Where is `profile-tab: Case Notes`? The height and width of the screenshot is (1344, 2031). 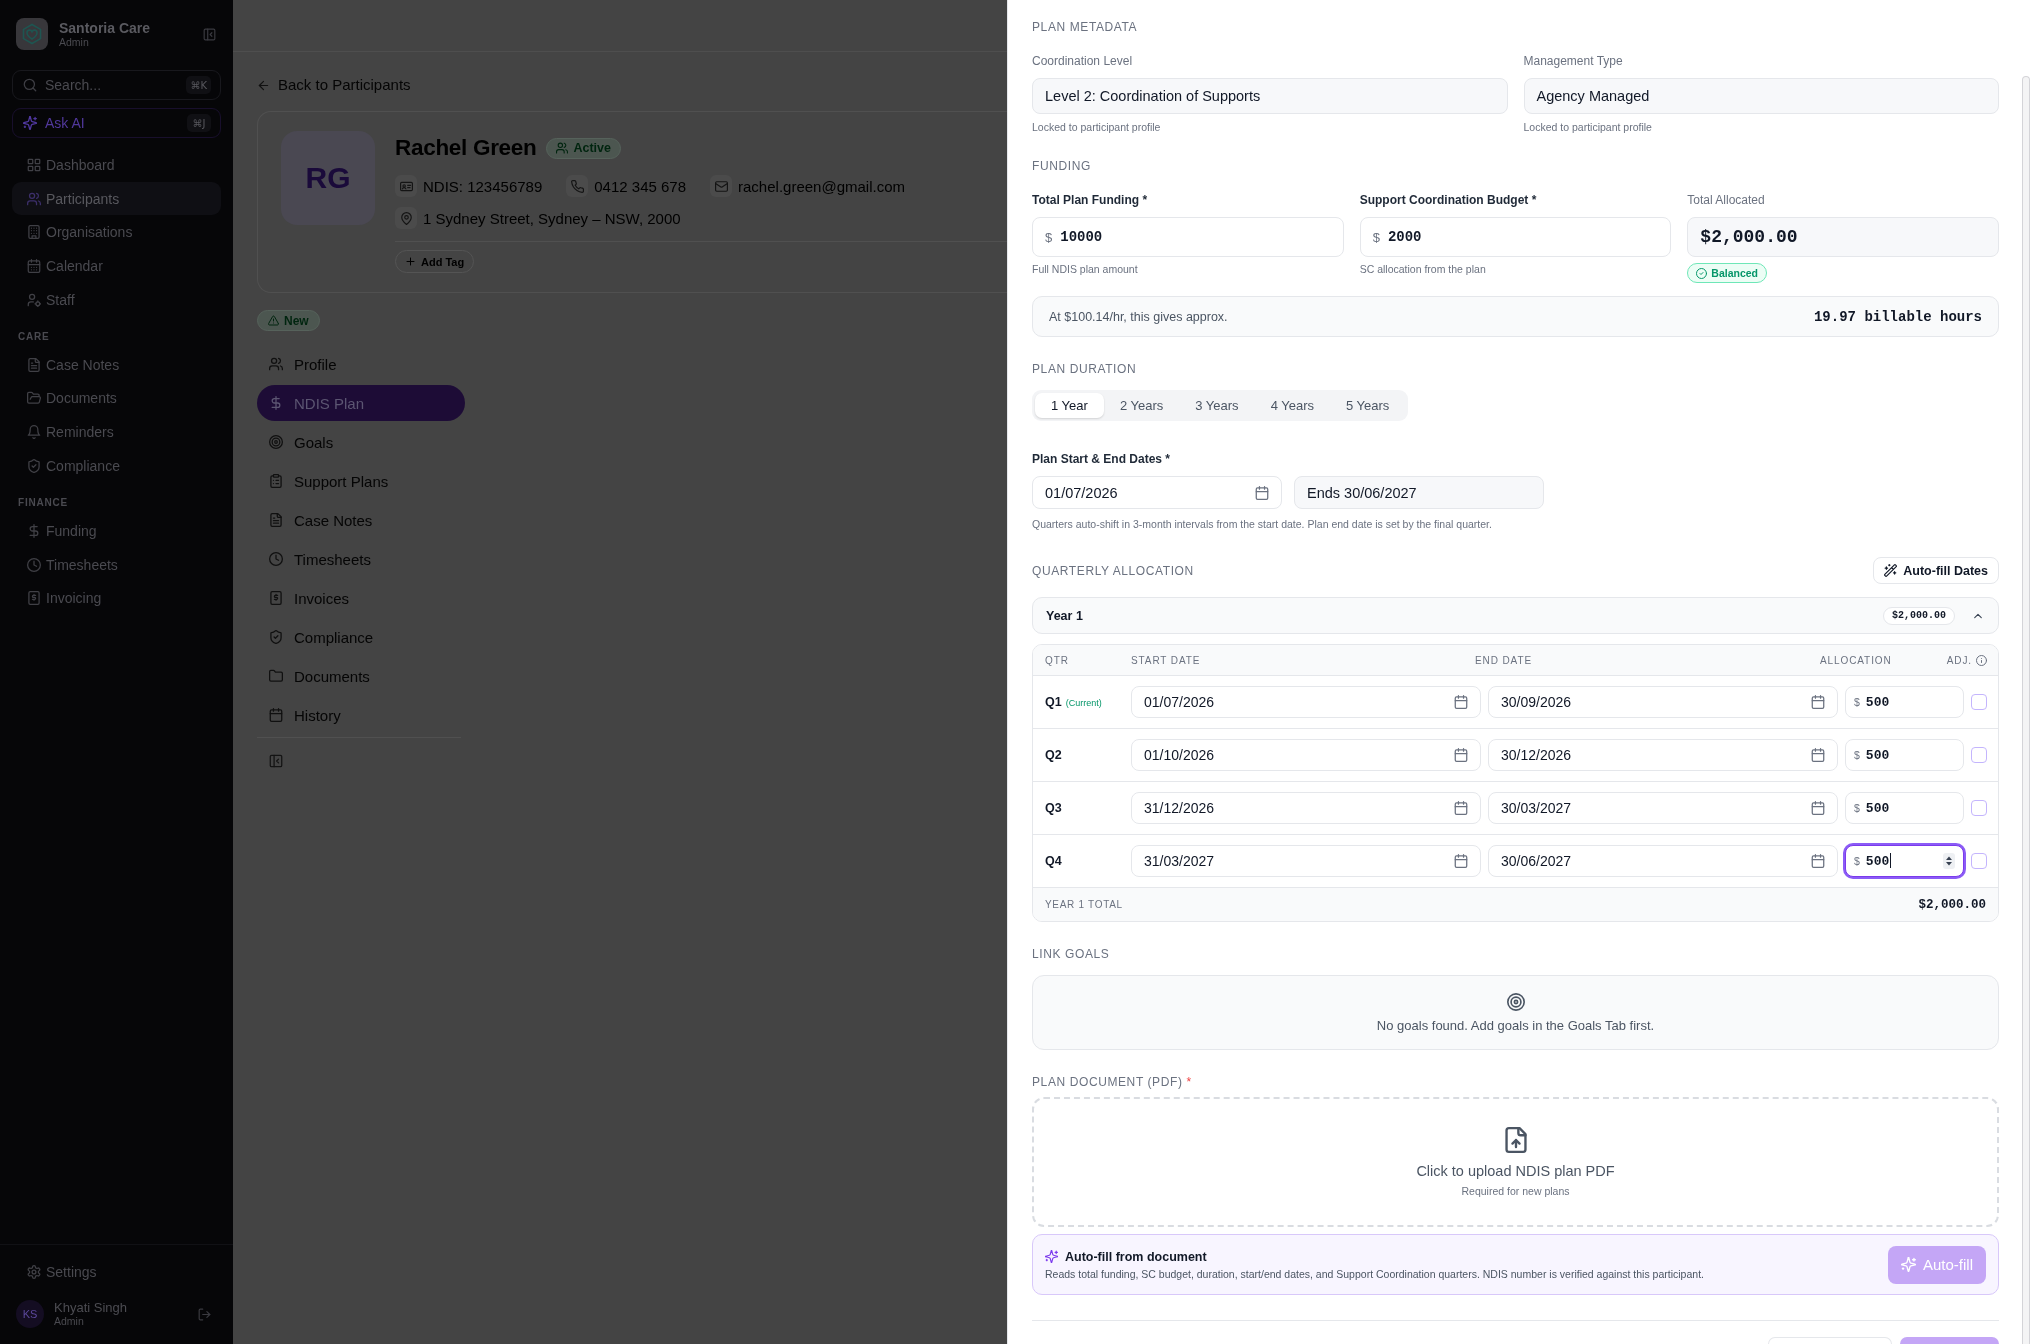 profile-tab: Case Notes is located at coordinates (361, 520).